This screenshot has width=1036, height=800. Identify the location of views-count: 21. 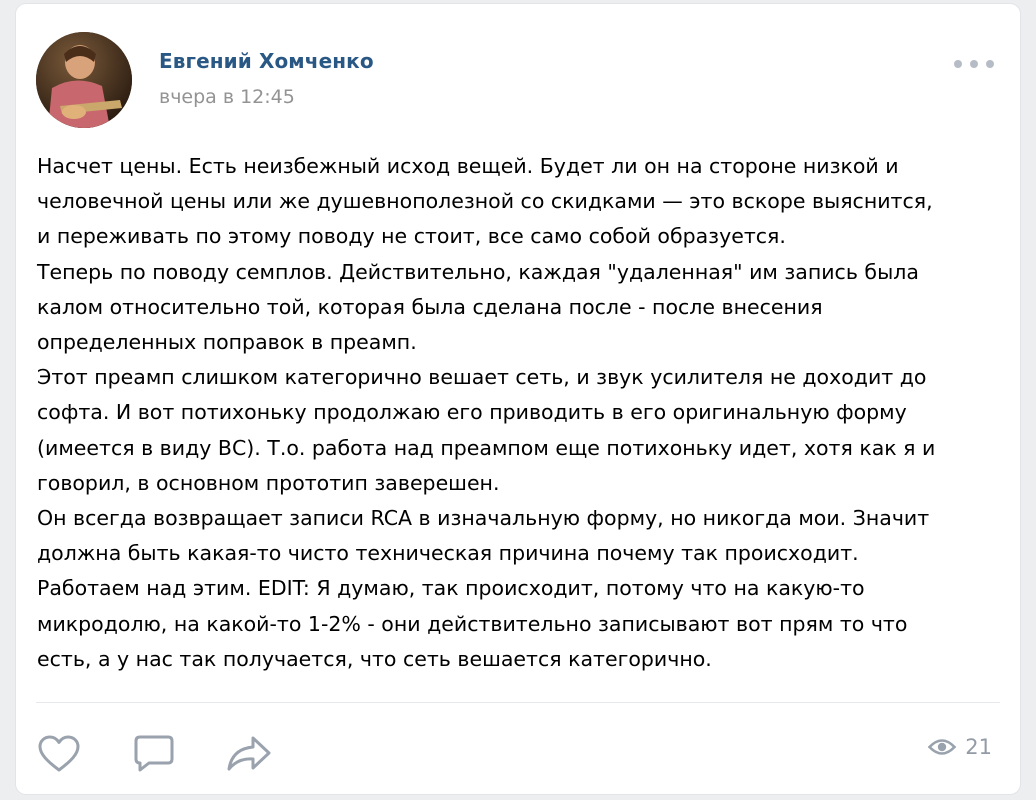
(978, 747).